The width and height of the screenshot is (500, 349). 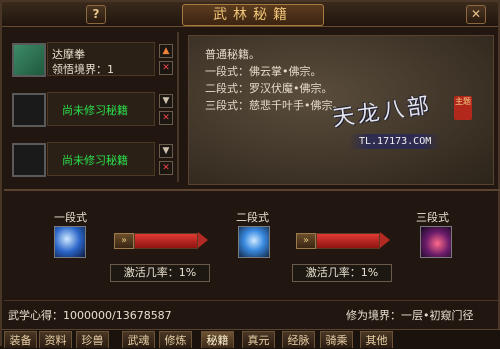 What do you see at coordinates (382, 112) in the screenshot?
I see `watermark-logo: 天龙八部` at bounding box center [382, 112].